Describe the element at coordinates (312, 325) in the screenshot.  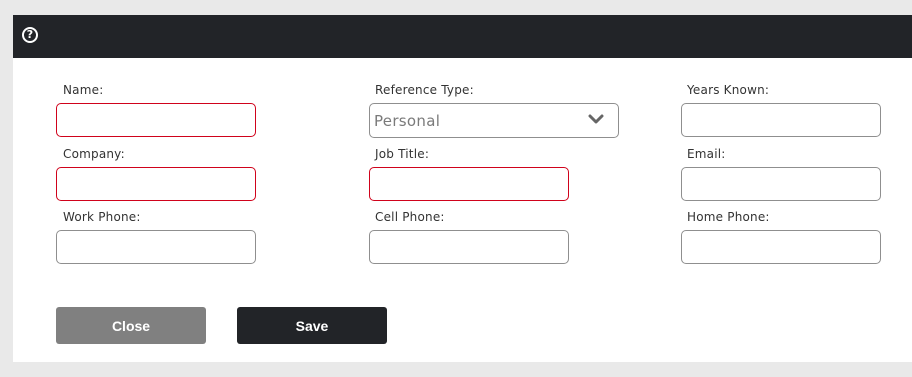
I see `save-button: Save` at that location.